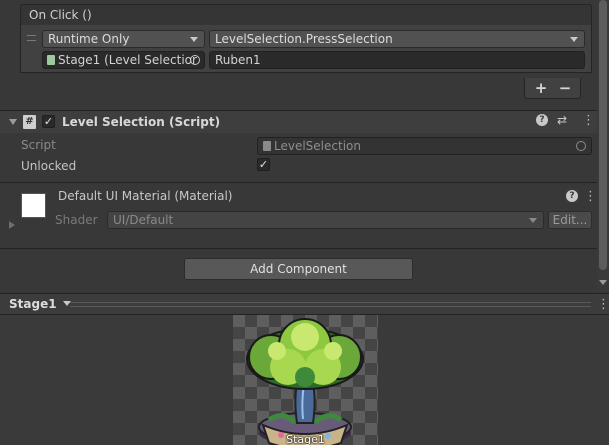 Image resolution: width=609 pixels, height=445 pixels. I want to click on runtime-mode-dropdown: Runtime Only, so click(123, 39).